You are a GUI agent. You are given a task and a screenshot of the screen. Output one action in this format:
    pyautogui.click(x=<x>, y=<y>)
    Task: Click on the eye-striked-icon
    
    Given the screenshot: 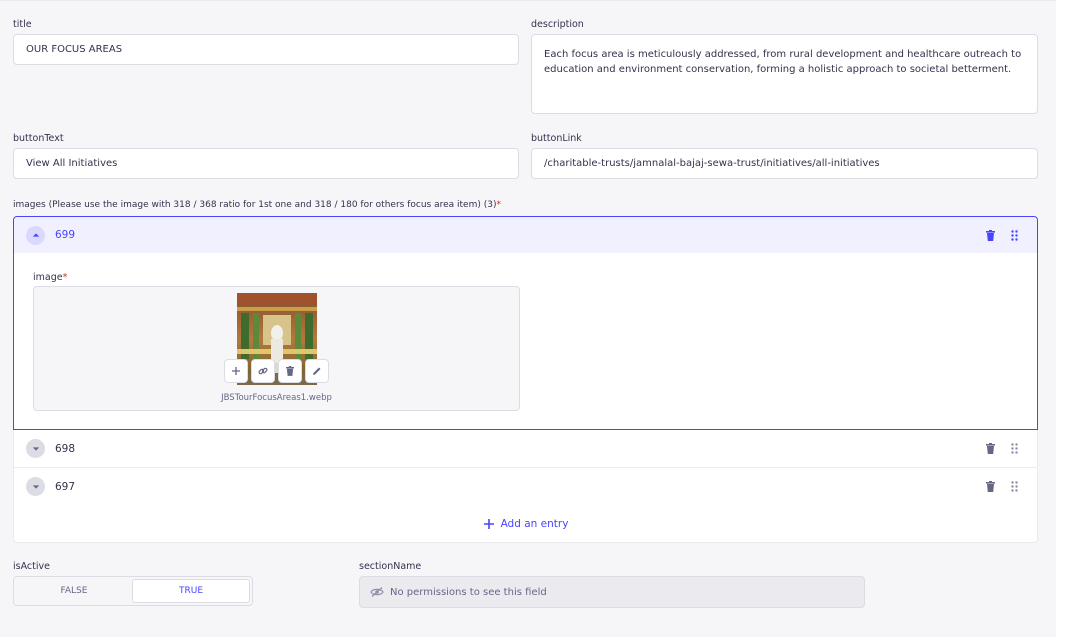 What is the action you would take?
    pyautogui.click(x=377, y=592)
    